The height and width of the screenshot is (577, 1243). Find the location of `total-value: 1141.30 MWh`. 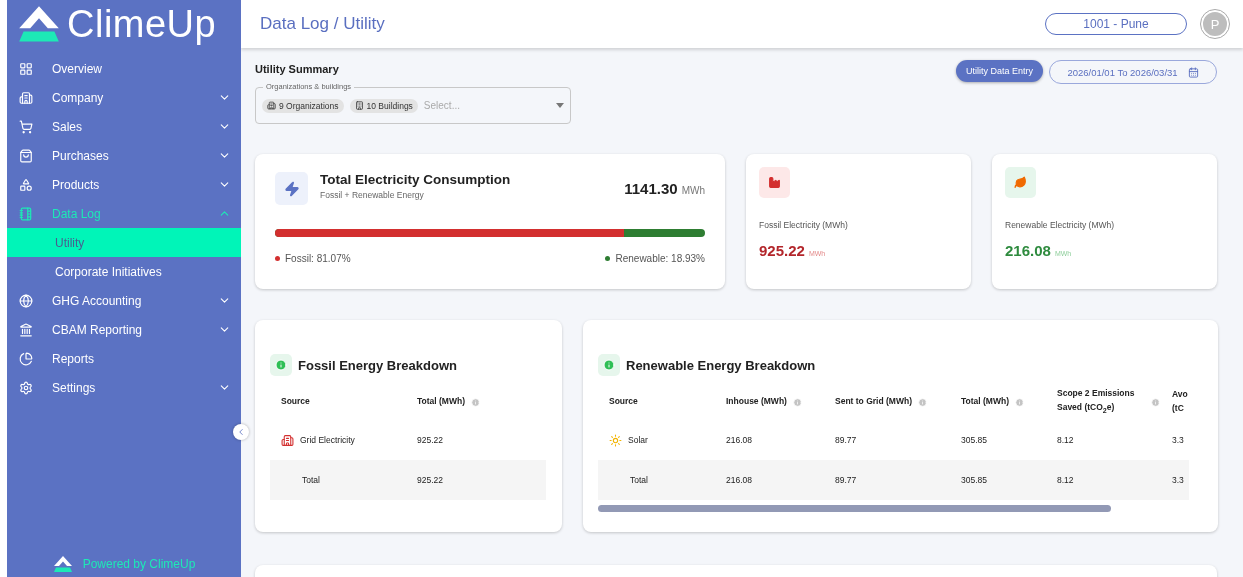

total-value: 1141.30 MWh is located at coordinates (664, 189).